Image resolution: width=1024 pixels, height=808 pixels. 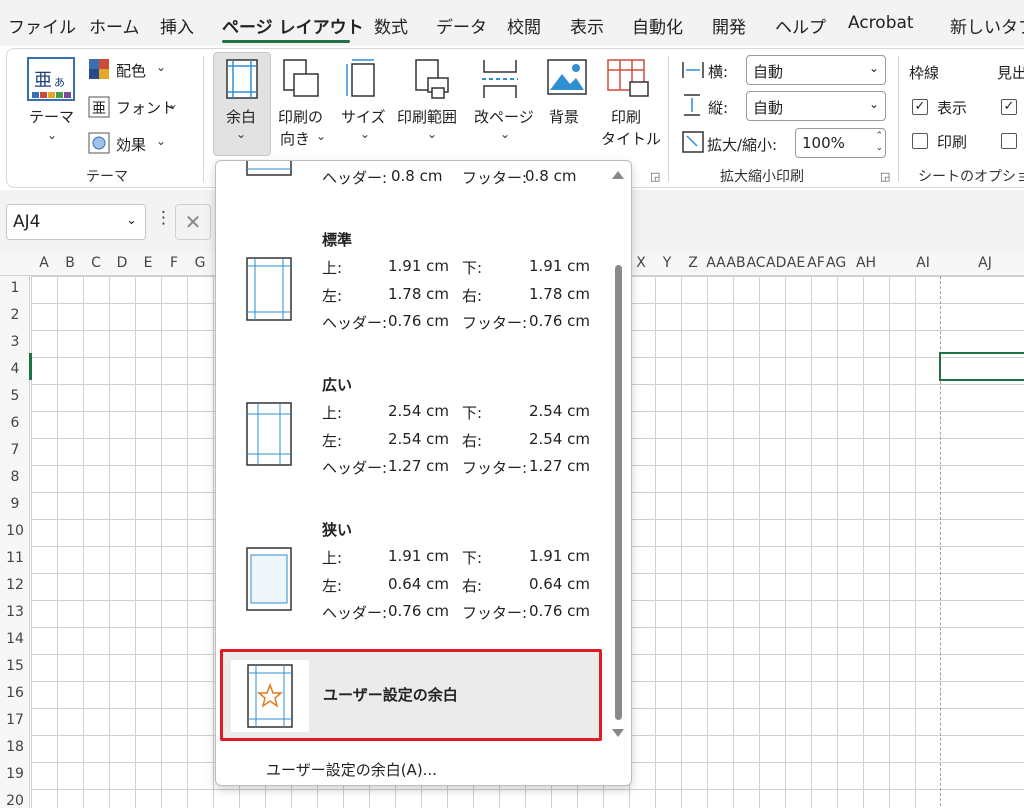 What do you see at coordinates (987, 25) in the screenshot?
I see `menu-new-tab: 新しいタブ` at bounding box center [987, 25].